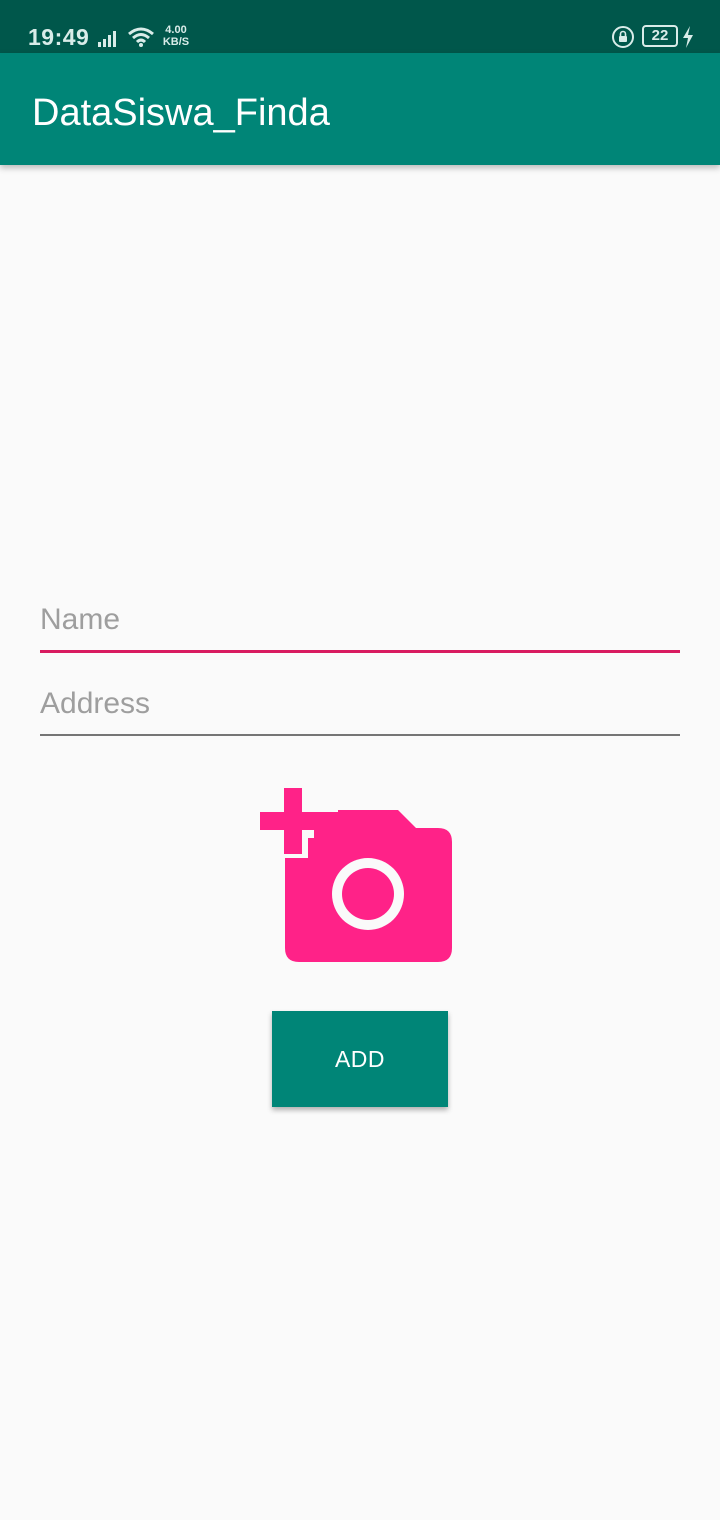 Image resolution: width=720 pixels, height=1520 pixels. I want to click on battery-icon: 22, so click(660, 36).